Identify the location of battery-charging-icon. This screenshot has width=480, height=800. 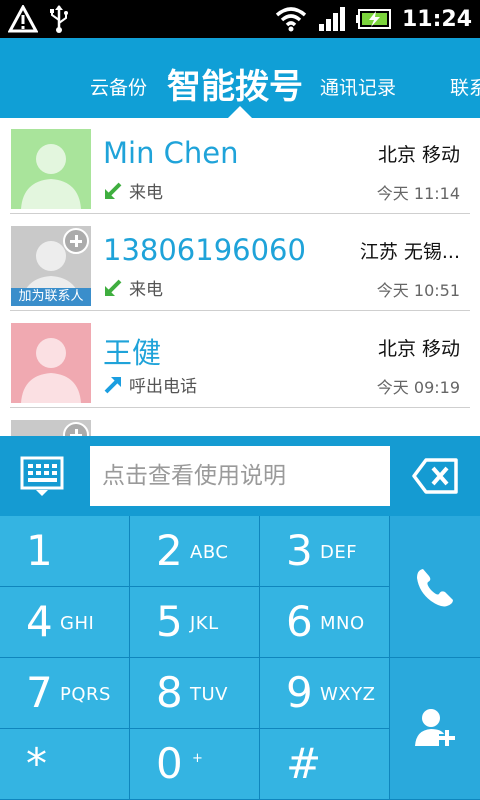
(373, 19).